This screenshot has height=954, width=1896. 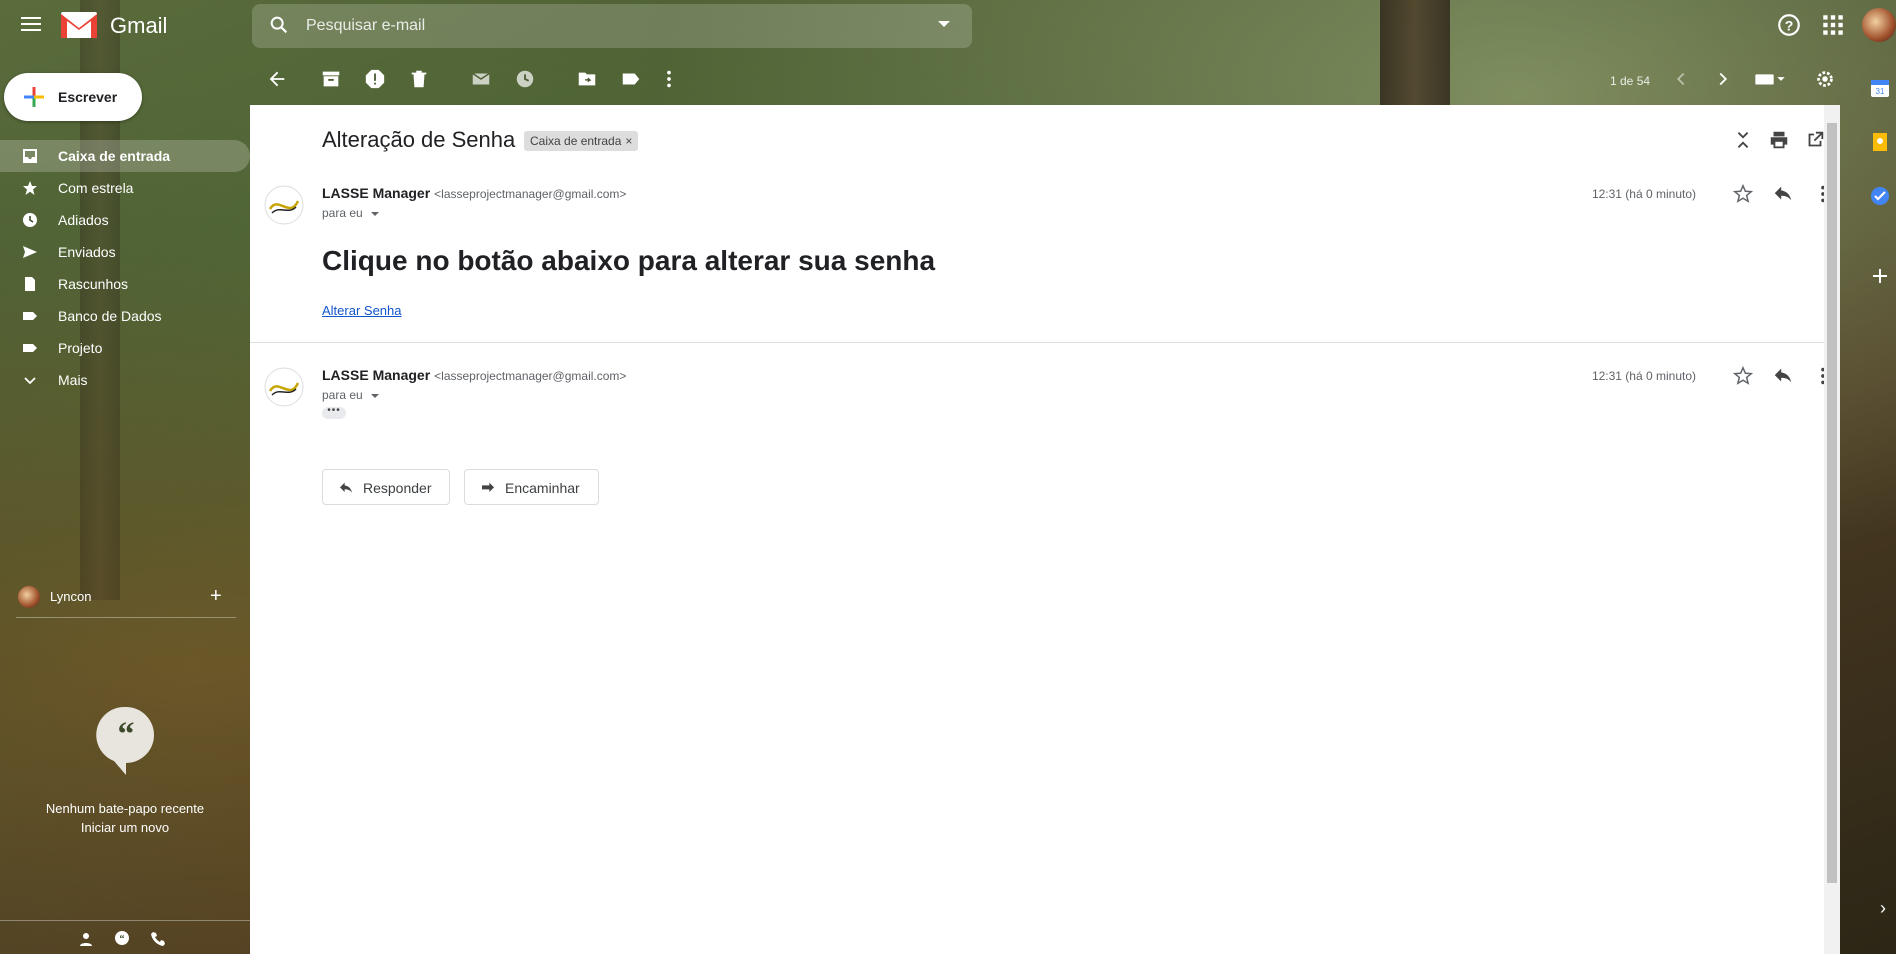 What do you see at coordinates (125, 316) in the screenshot?
I see `sidebar-item-banco-de-dados: Banco de Dados` at bounding box center [125, 316].